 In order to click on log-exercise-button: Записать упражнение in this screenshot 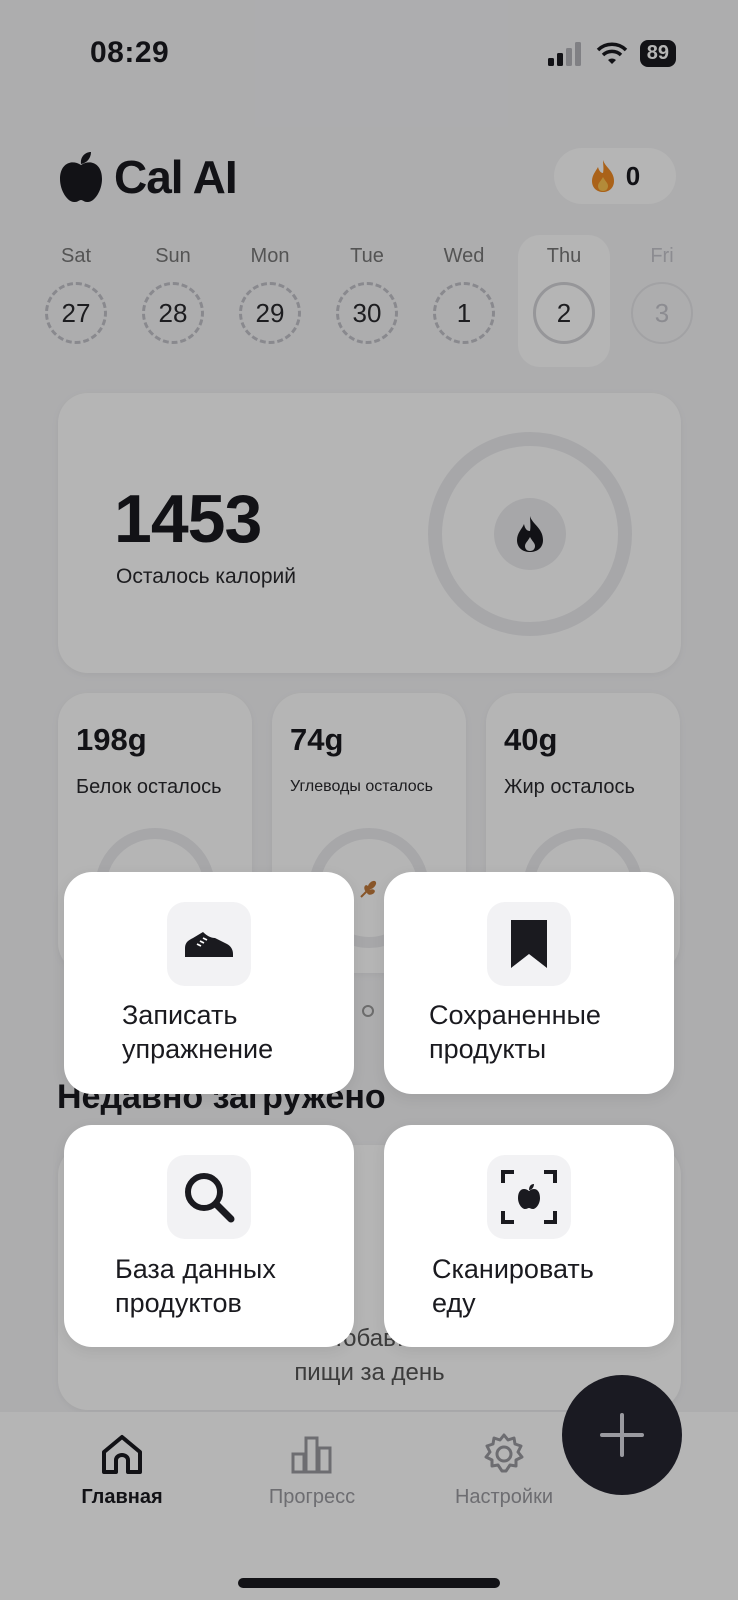, I will do `click(209, 983)`.